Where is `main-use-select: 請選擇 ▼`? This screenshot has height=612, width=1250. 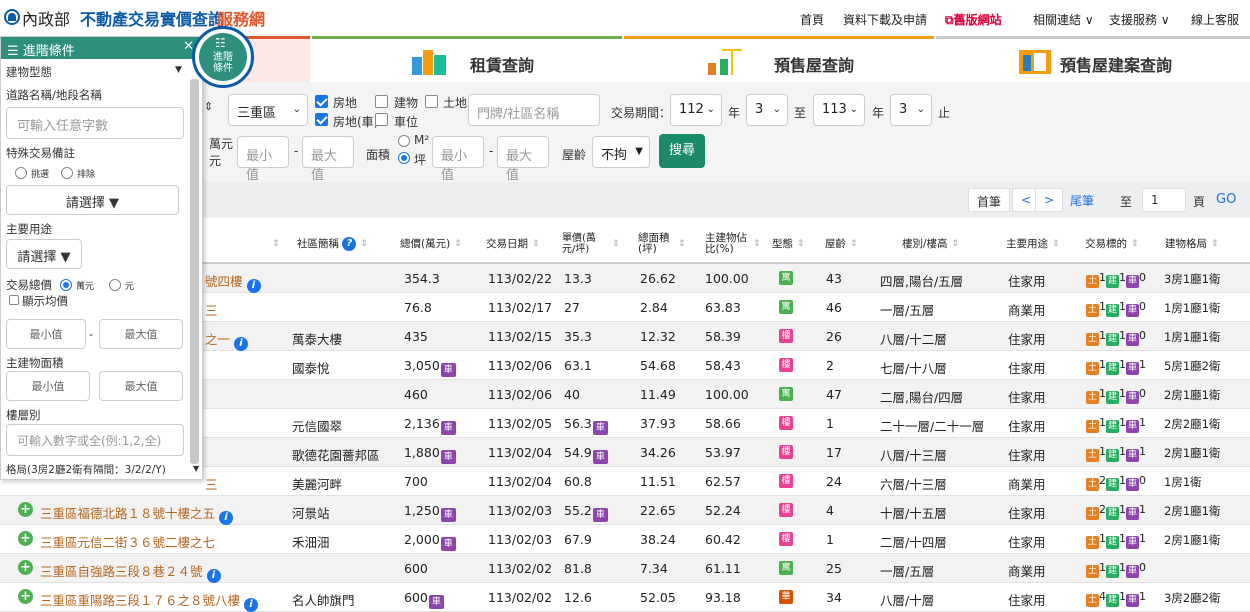 main-use-select: 請選擇 ▼ is located at coordinates (44, 254).